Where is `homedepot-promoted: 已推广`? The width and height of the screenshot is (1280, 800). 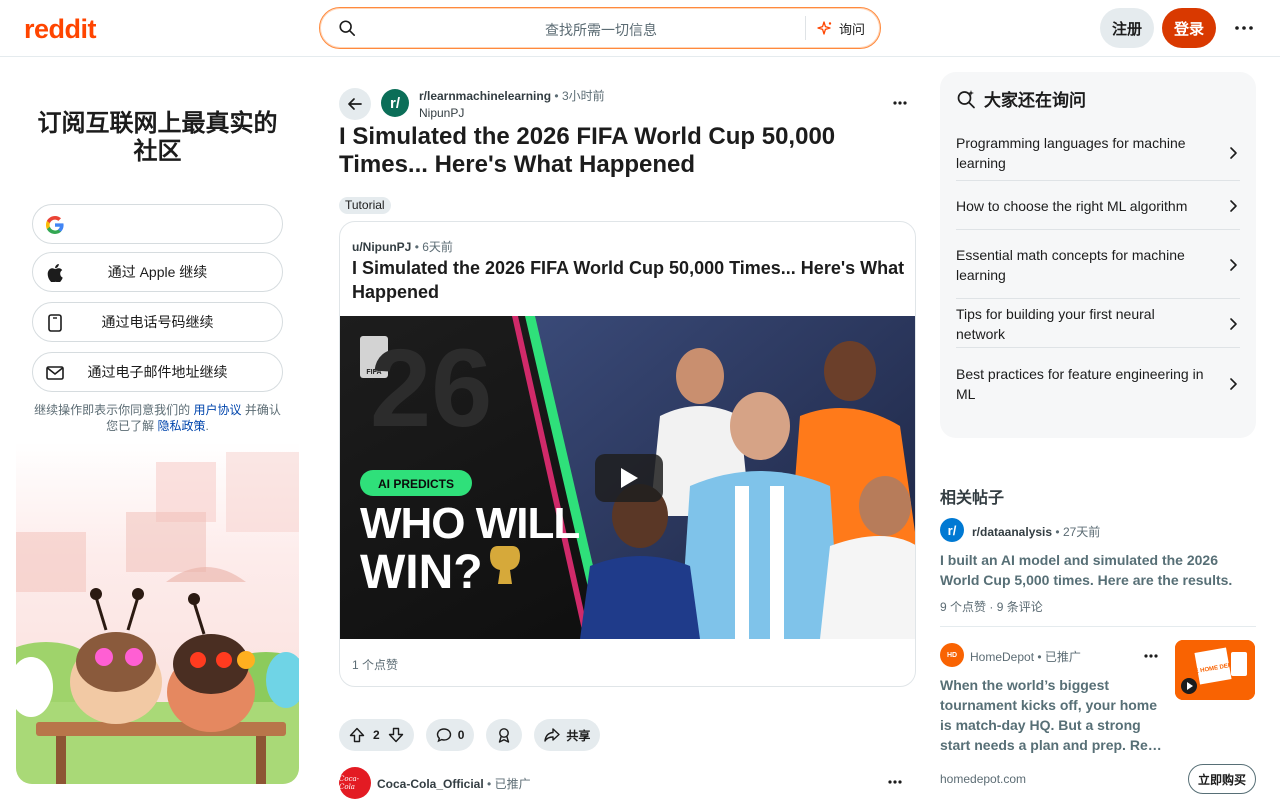 homedepot-promoted: 已推广 is located at coordinates (1062, 657).